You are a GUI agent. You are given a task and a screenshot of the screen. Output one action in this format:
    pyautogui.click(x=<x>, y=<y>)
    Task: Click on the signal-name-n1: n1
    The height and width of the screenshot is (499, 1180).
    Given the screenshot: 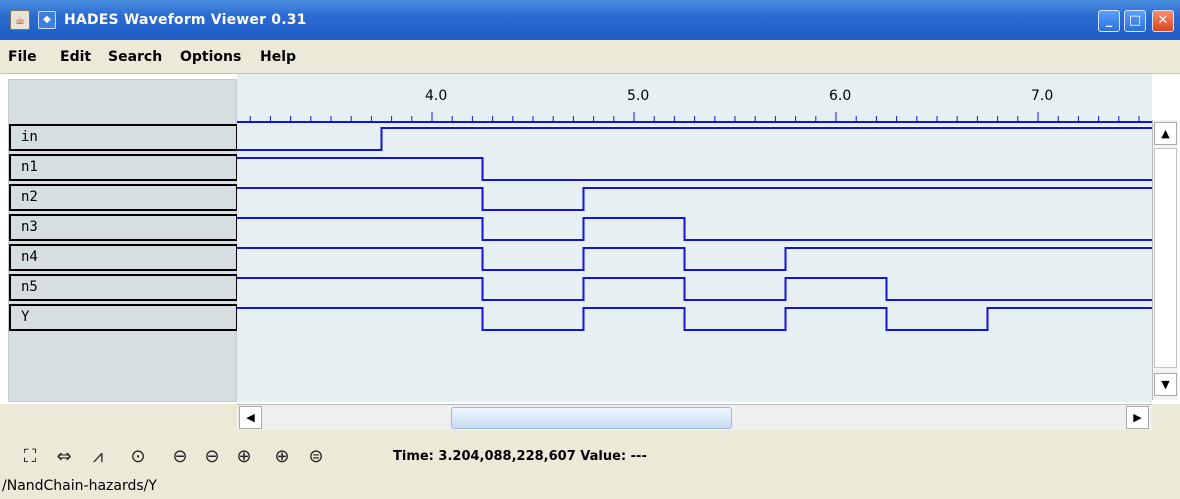 What is the action you would take?
    pyautogui.click(x=123, y=167)
    